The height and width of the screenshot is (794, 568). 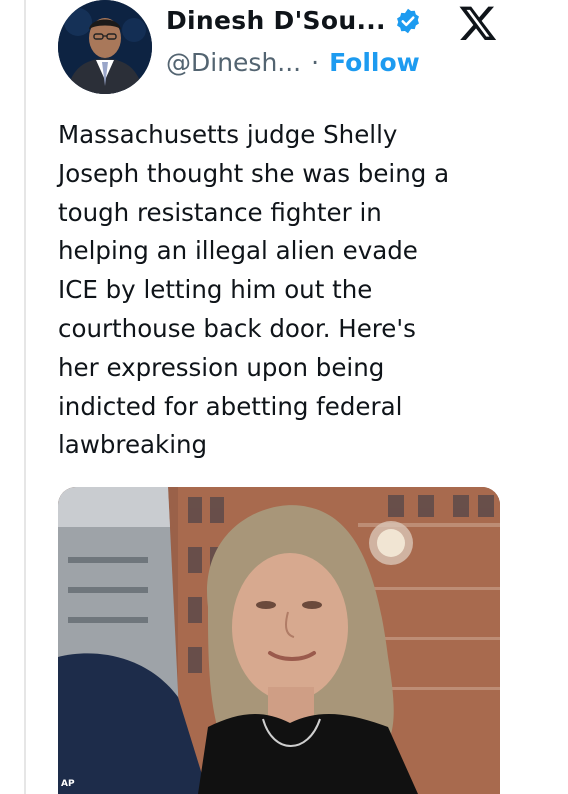 What do you see at coordinates (478, 23) in the screenshot?
I see `x-logo-icon` at bounding box center [478, 23].